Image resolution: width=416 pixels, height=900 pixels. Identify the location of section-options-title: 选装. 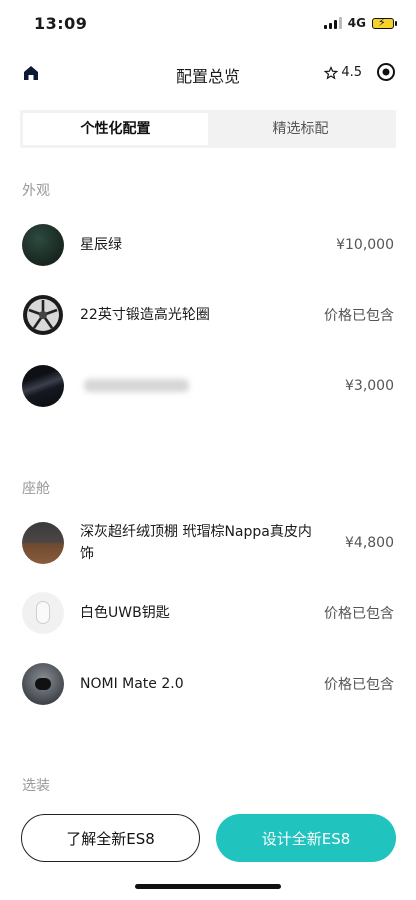
(36, 786).